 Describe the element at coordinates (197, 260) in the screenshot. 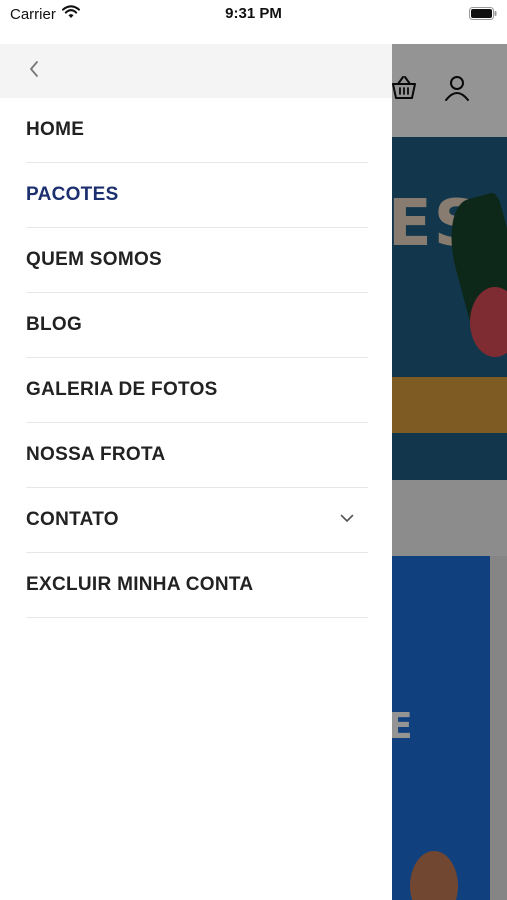

I see `menu-item-quem-somos: QUEM SOMOS` at that location.